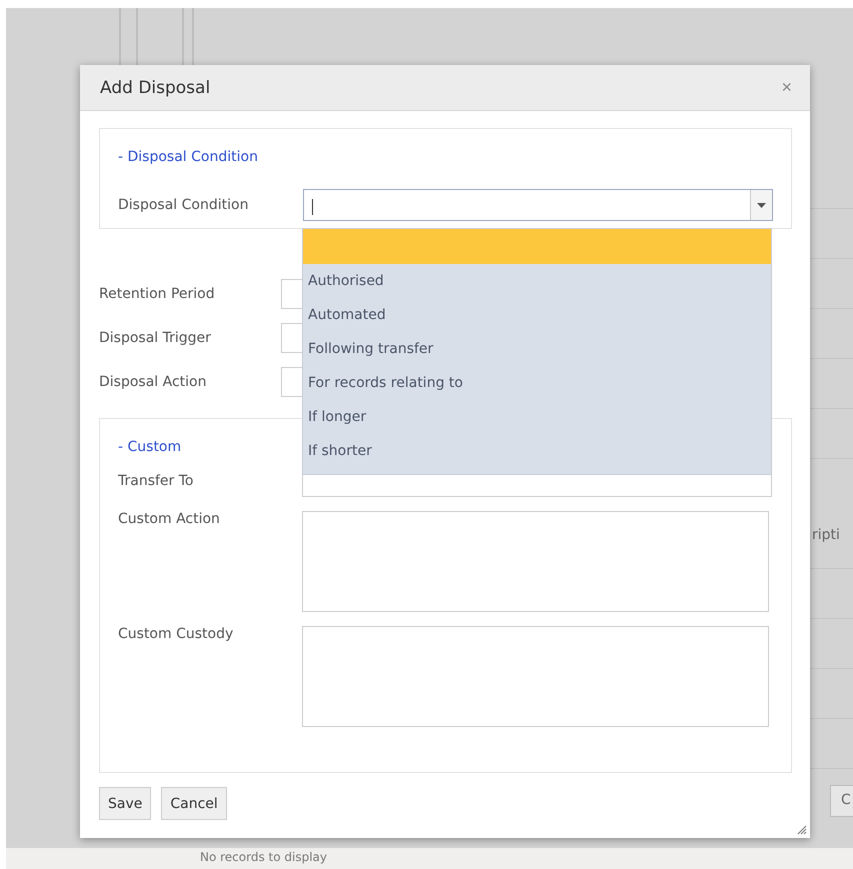 The height and width of the screenshot is (869, 853). What do you see at coordinates (264, 857) in the screenshot?
I see `empty-message: No records to display` at bounding box center [264, 857].